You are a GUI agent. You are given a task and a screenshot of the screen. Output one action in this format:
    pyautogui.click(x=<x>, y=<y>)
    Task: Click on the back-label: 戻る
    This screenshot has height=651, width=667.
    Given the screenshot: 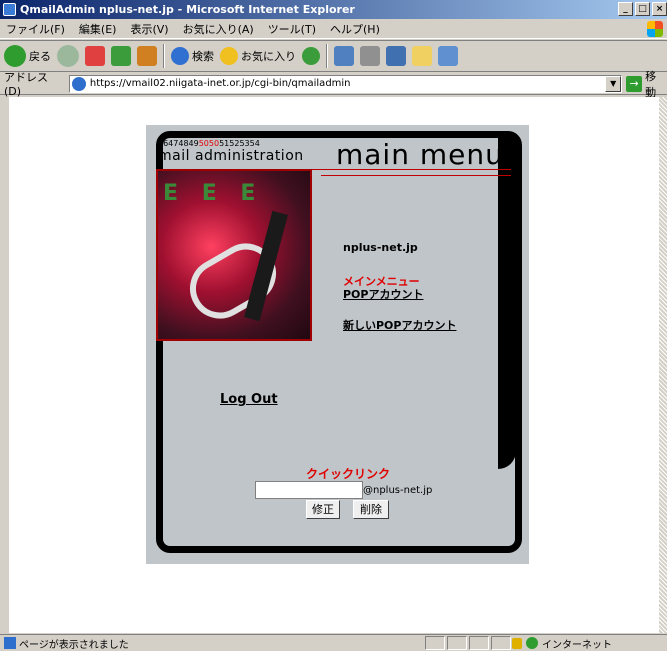 What is the action you would take?
    pyautogui.click(x=40, y=56)
    